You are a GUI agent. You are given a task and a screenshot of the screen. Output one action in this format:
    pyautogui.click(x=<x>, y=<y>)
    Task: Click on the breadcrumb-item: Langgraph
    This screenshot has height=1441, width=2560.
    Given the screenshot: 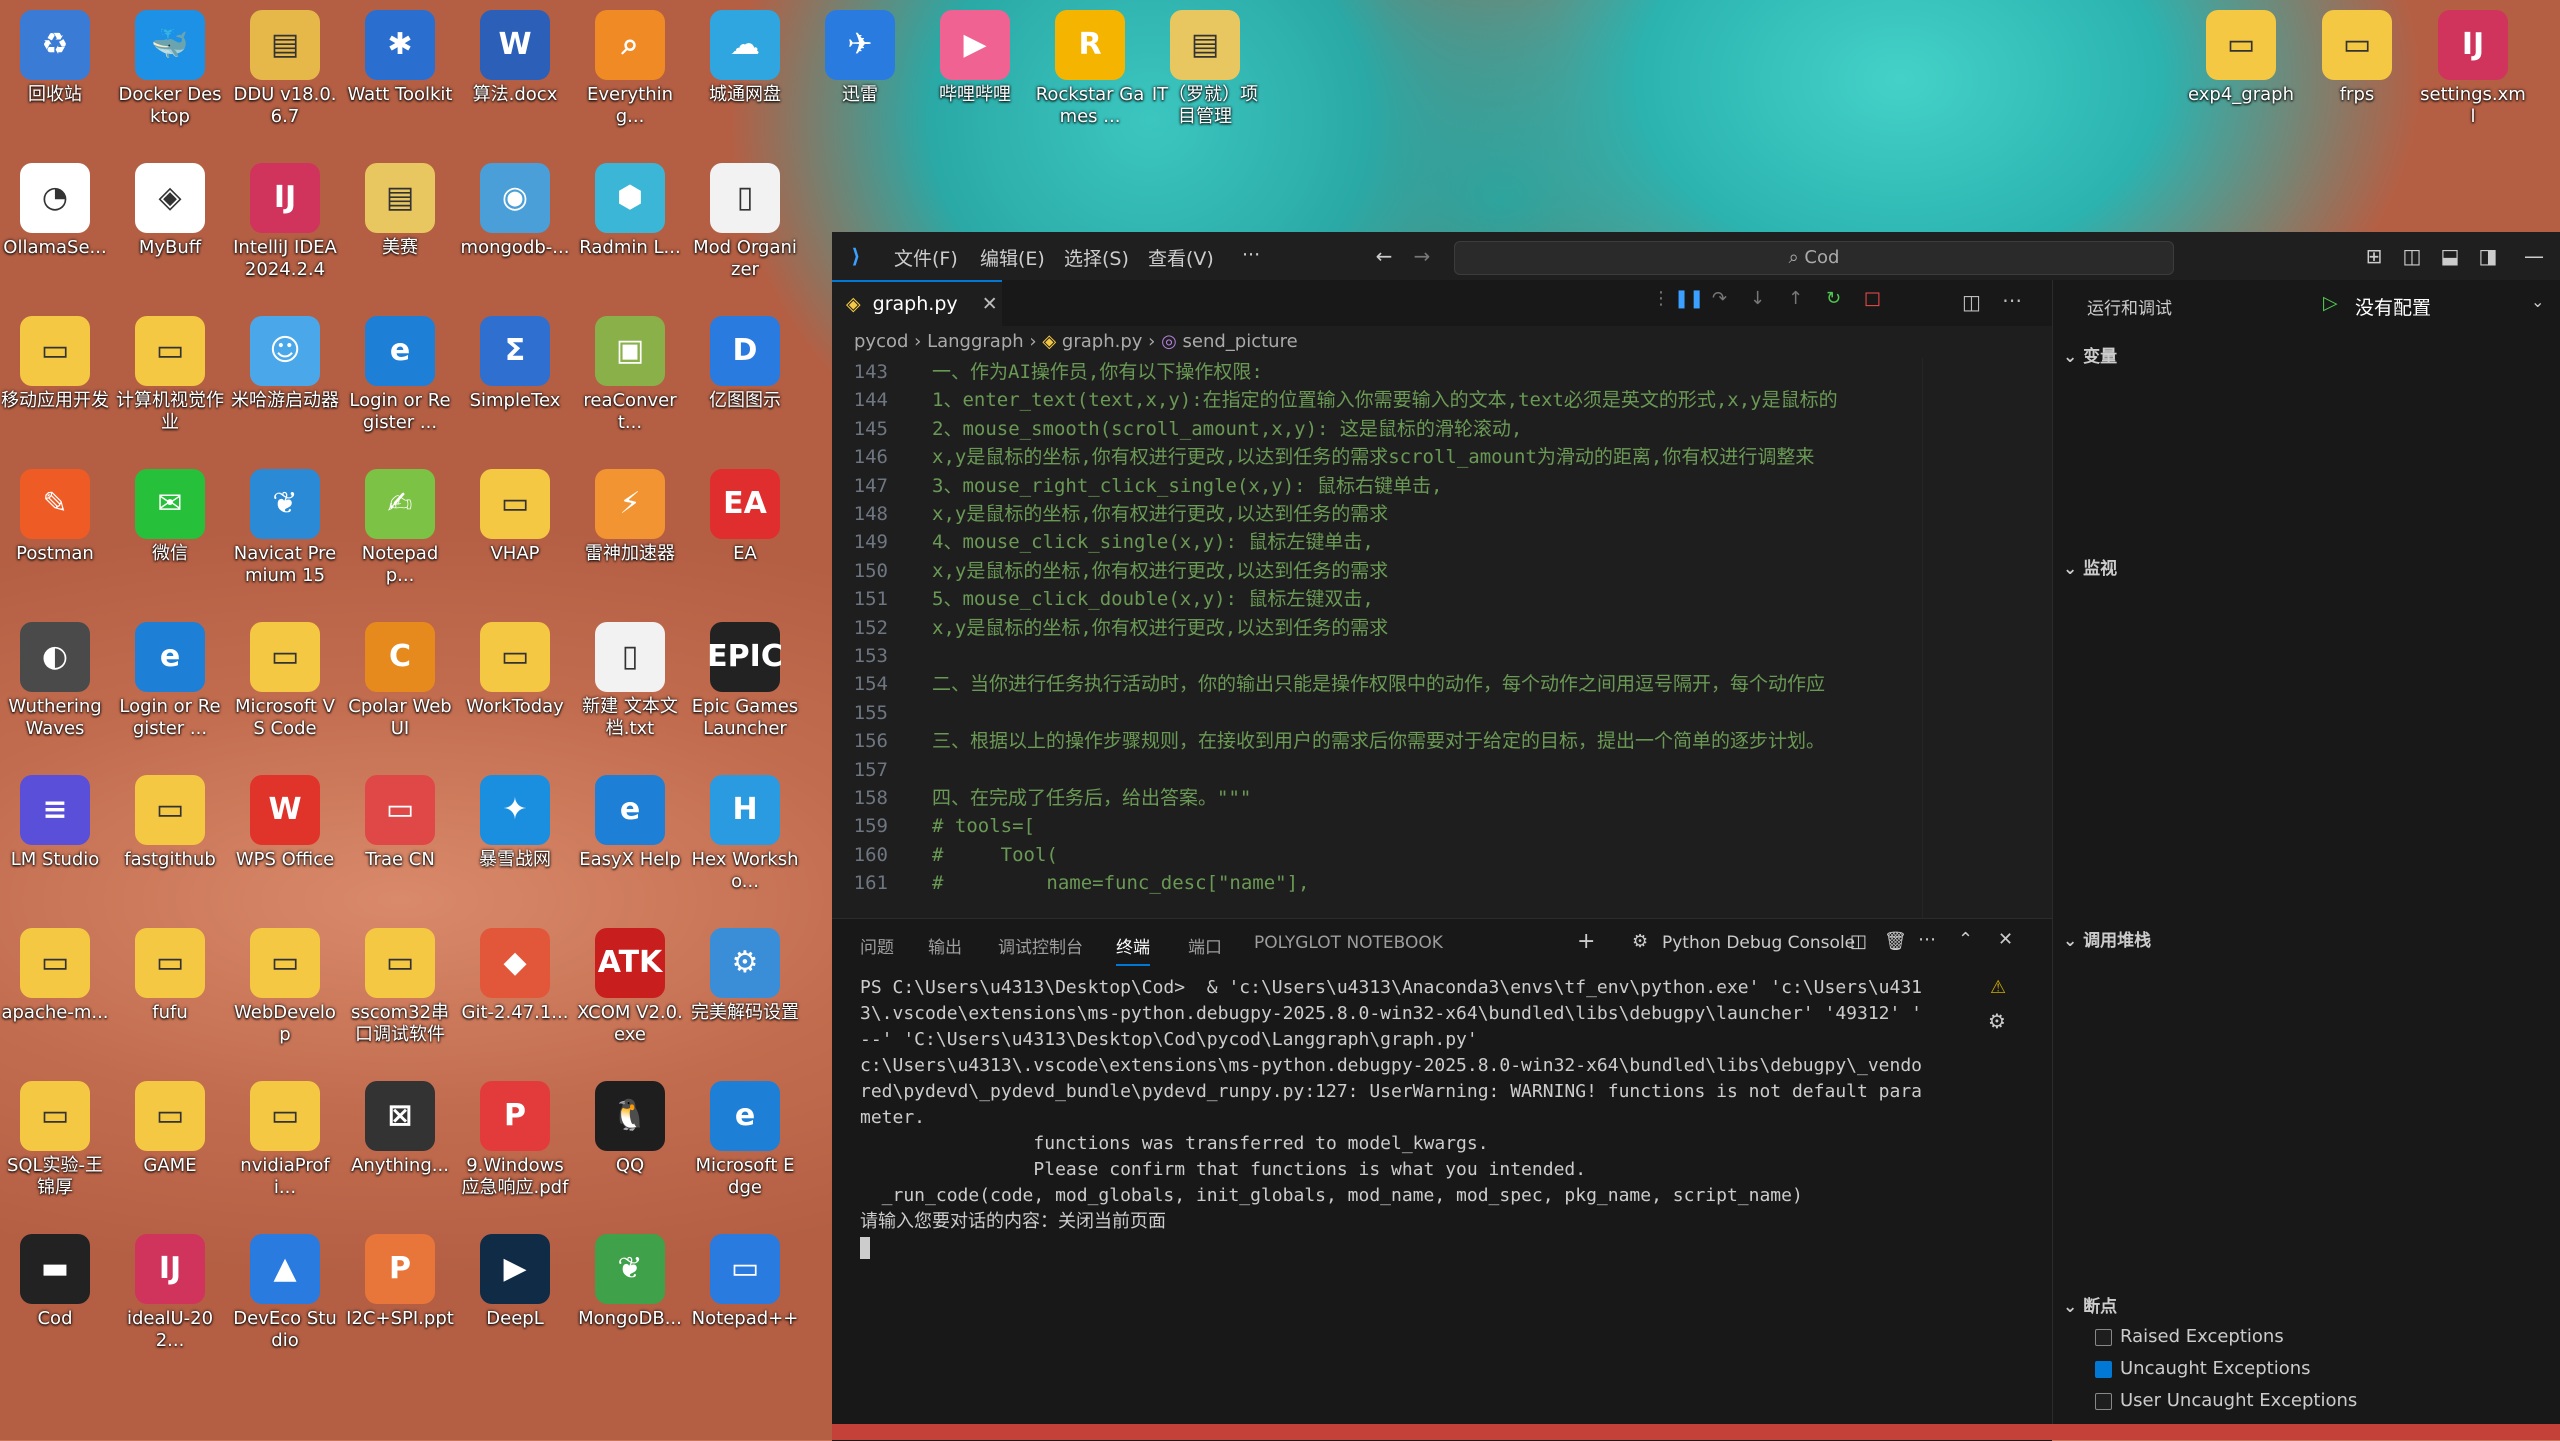 What is the action you would take?
    pyautogui.click(x=975, y=341)
    